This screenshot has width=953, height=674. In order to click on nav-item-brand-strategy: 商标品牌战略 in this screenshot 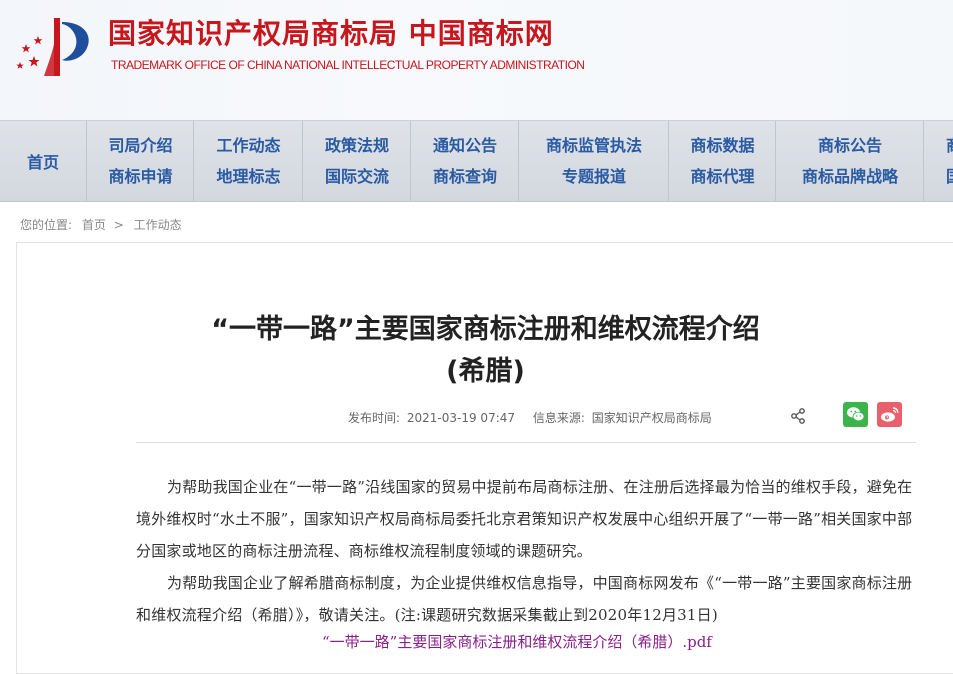, I will do `click(850, 176)`.